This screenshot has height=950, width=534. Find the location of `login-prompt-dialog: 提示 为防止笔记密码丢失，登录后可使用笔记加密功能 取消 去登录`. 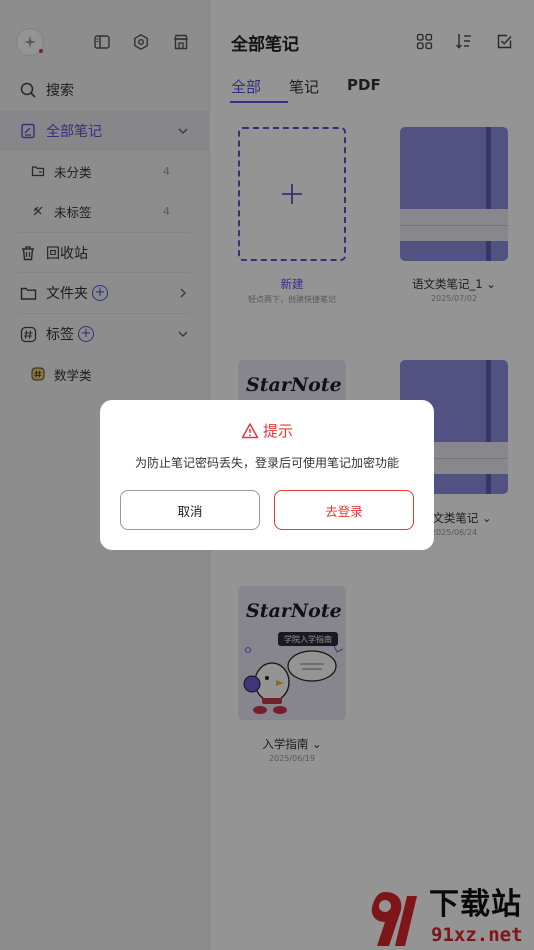

login-prompt-dialog: 提示 为防止笔记密码丢失，登录后可使用笔记加密功能 取消 去登录 is located at coordinates (267, 475).